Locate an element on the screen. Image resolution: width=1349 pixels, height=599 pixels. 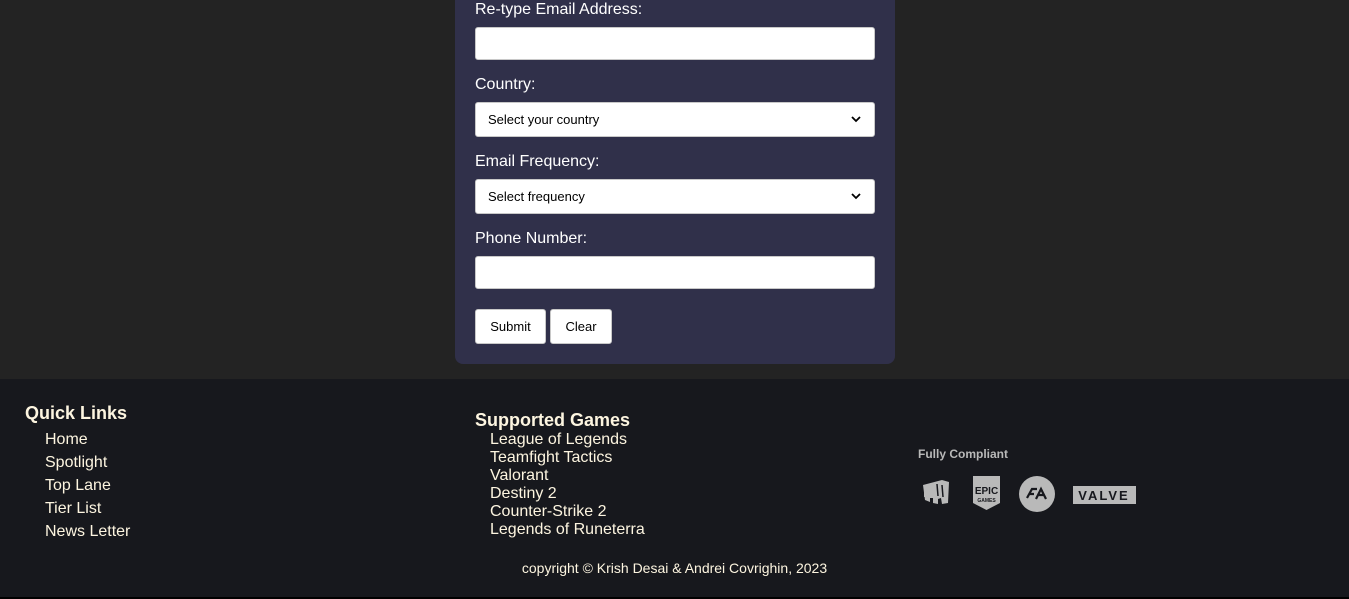
riot-games-logo is located at coordinates (936, 494).